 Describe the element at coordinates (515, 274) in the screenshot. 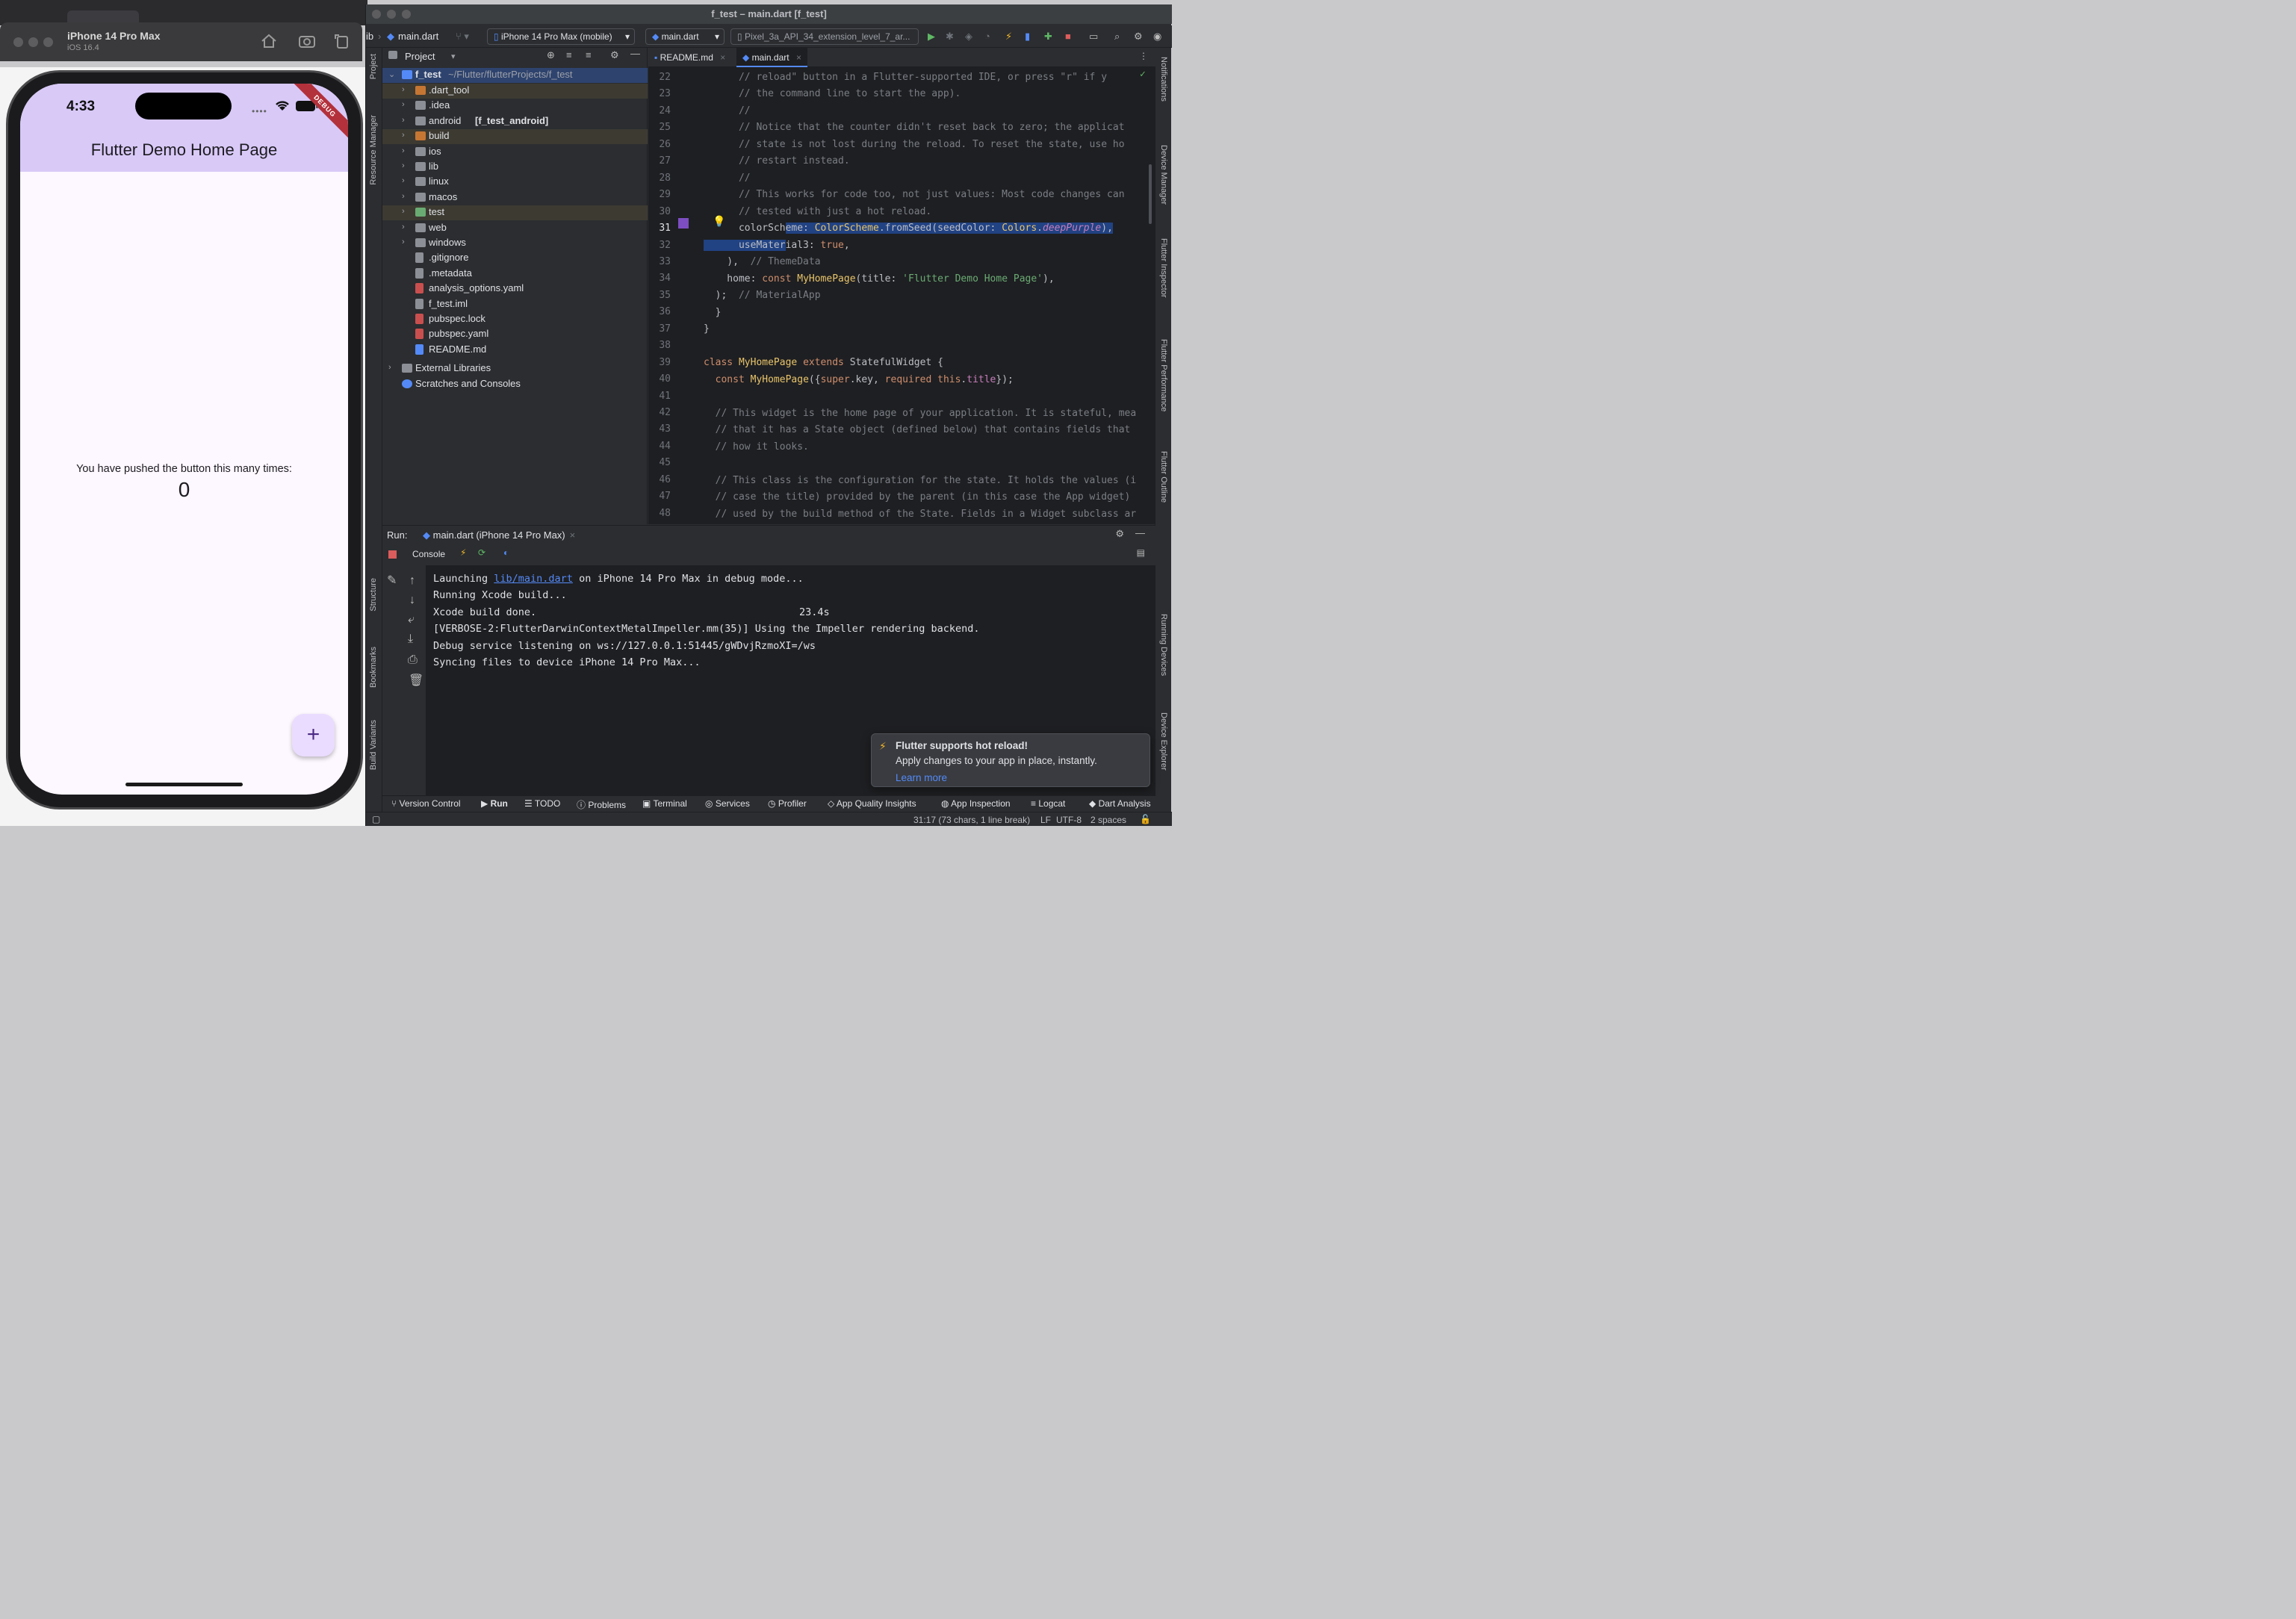

I see `tree-item: .metadata` at that location.